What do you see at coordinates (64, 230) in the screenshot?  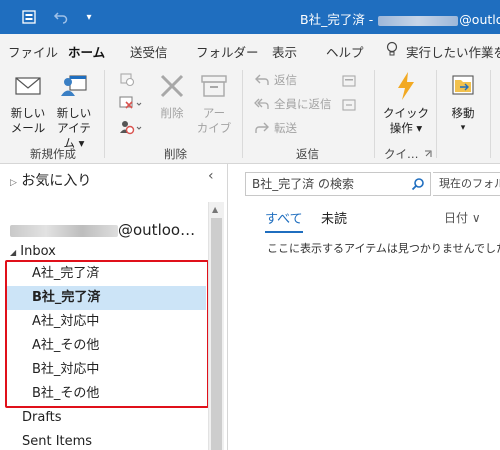 I see `redacted-account-name` at bounding box center [64, 230].